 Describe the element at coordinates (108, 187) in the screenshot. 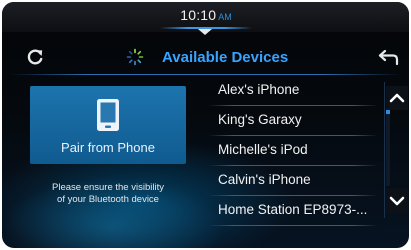

I see `visibility-note-line1: Please ensure the visibility` at that location.